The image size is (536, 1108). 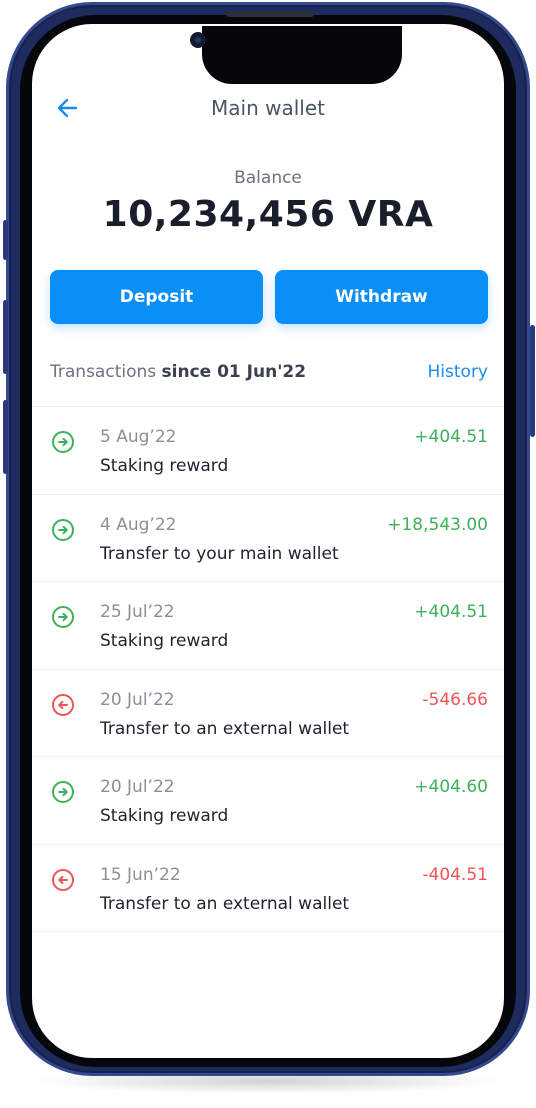 I want to click on notch, so click(x=302, y=55).